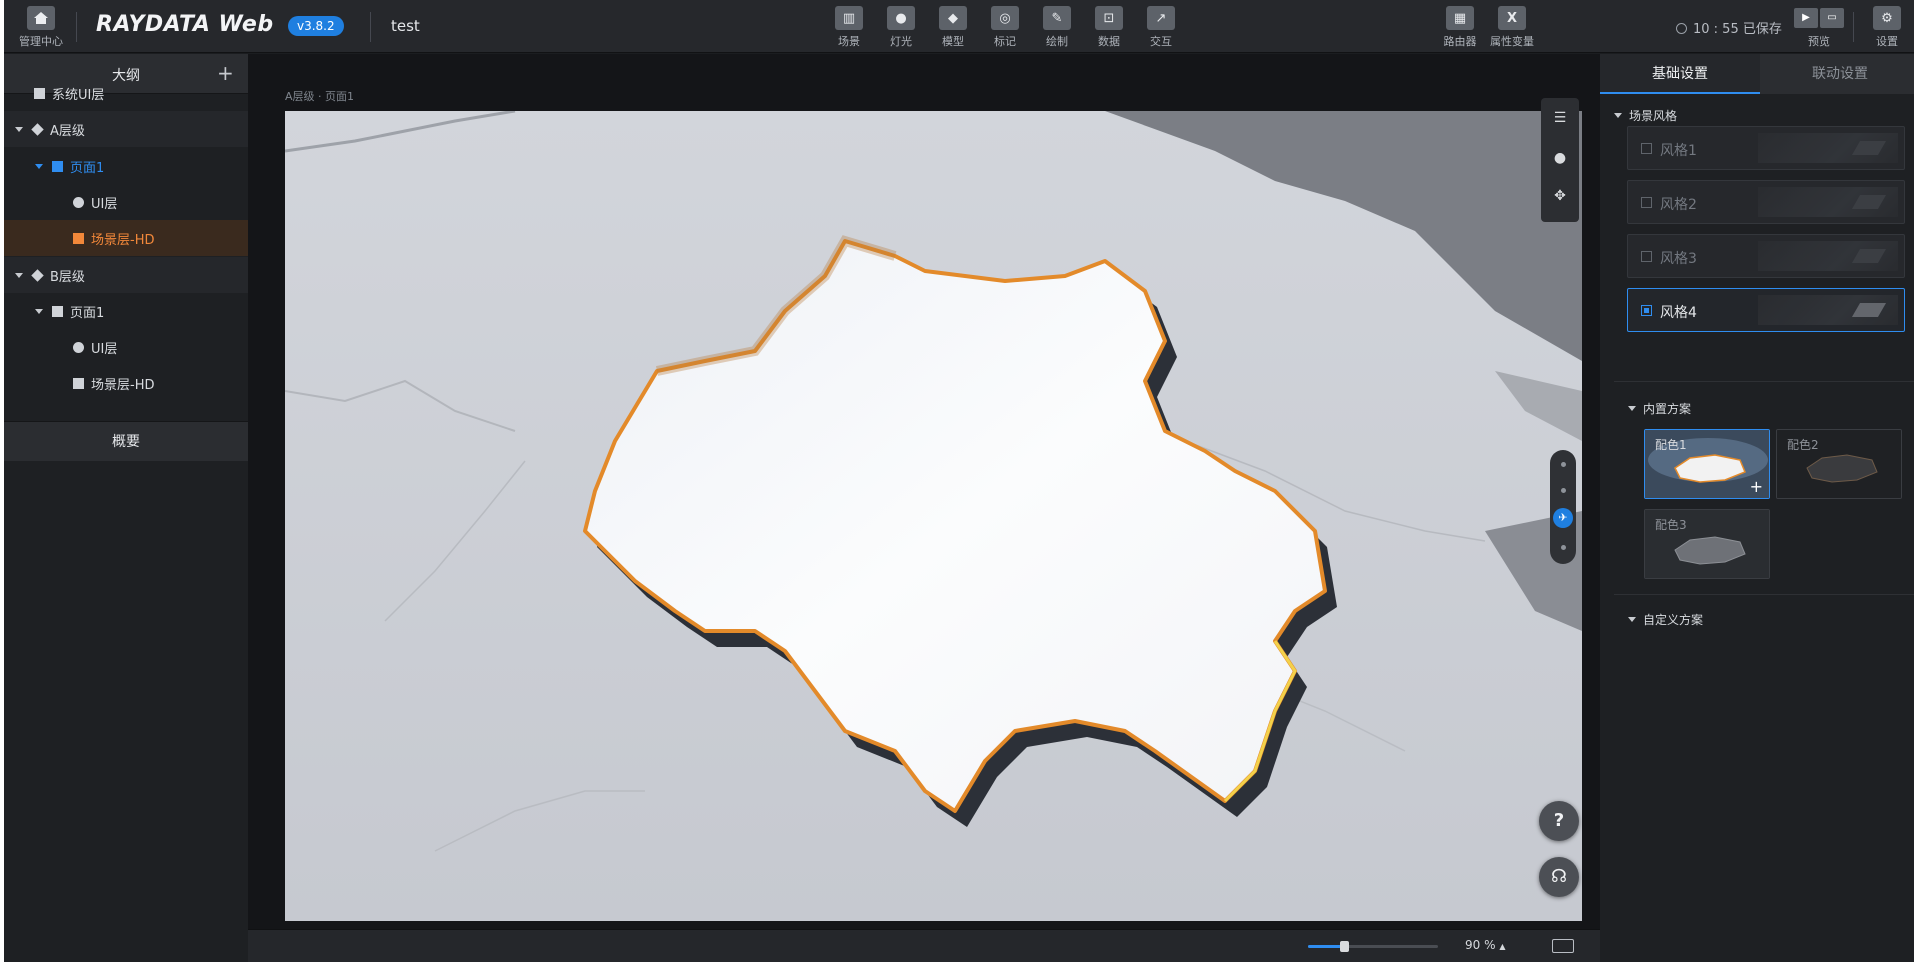 This screenshot has width=1920, height=966. I want to click on color-scheme-label: 配色3, so click(1671, 525).